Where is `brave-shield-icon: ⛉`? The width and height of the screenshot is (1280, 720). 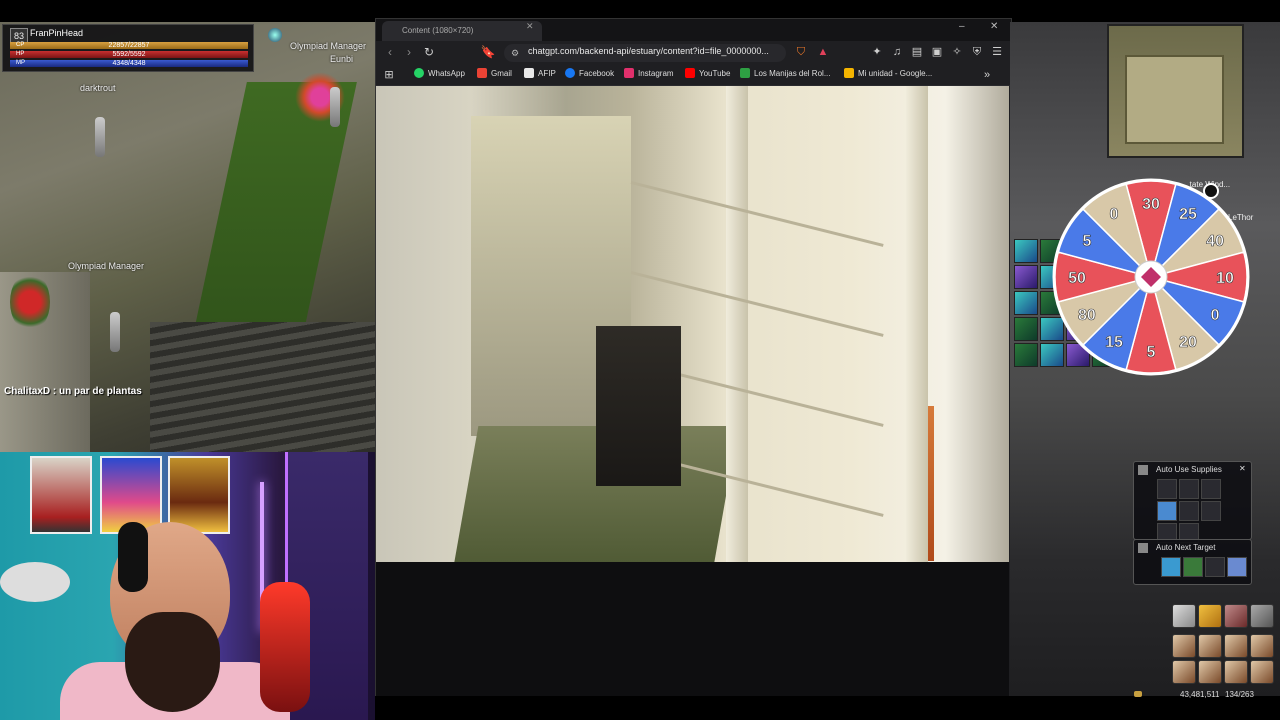
brave-shield-icon: ⛉ is located at coordinates (801, 52).